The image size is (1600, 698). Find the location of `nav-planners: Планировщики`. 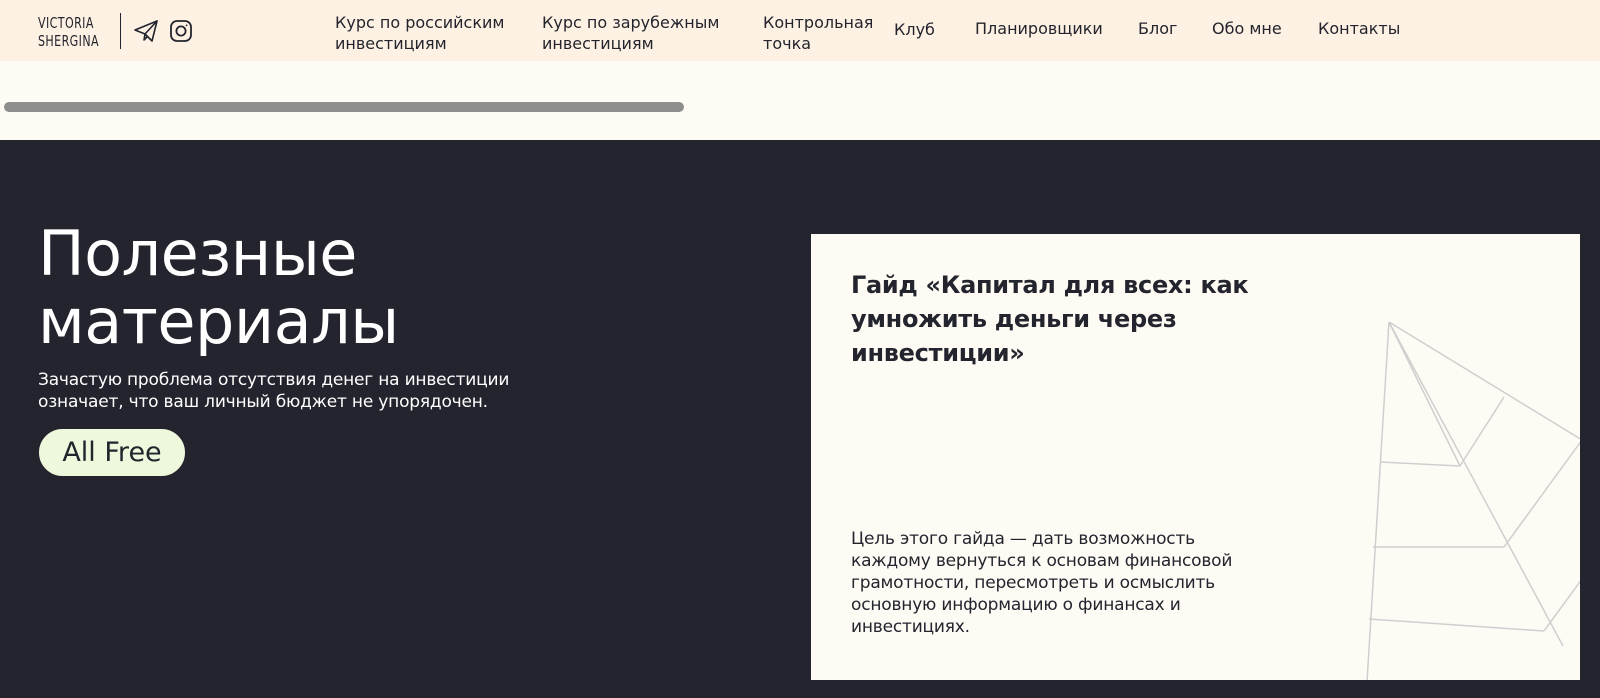

nav-planners: Планировщики is located at coordinates (1039, 28).